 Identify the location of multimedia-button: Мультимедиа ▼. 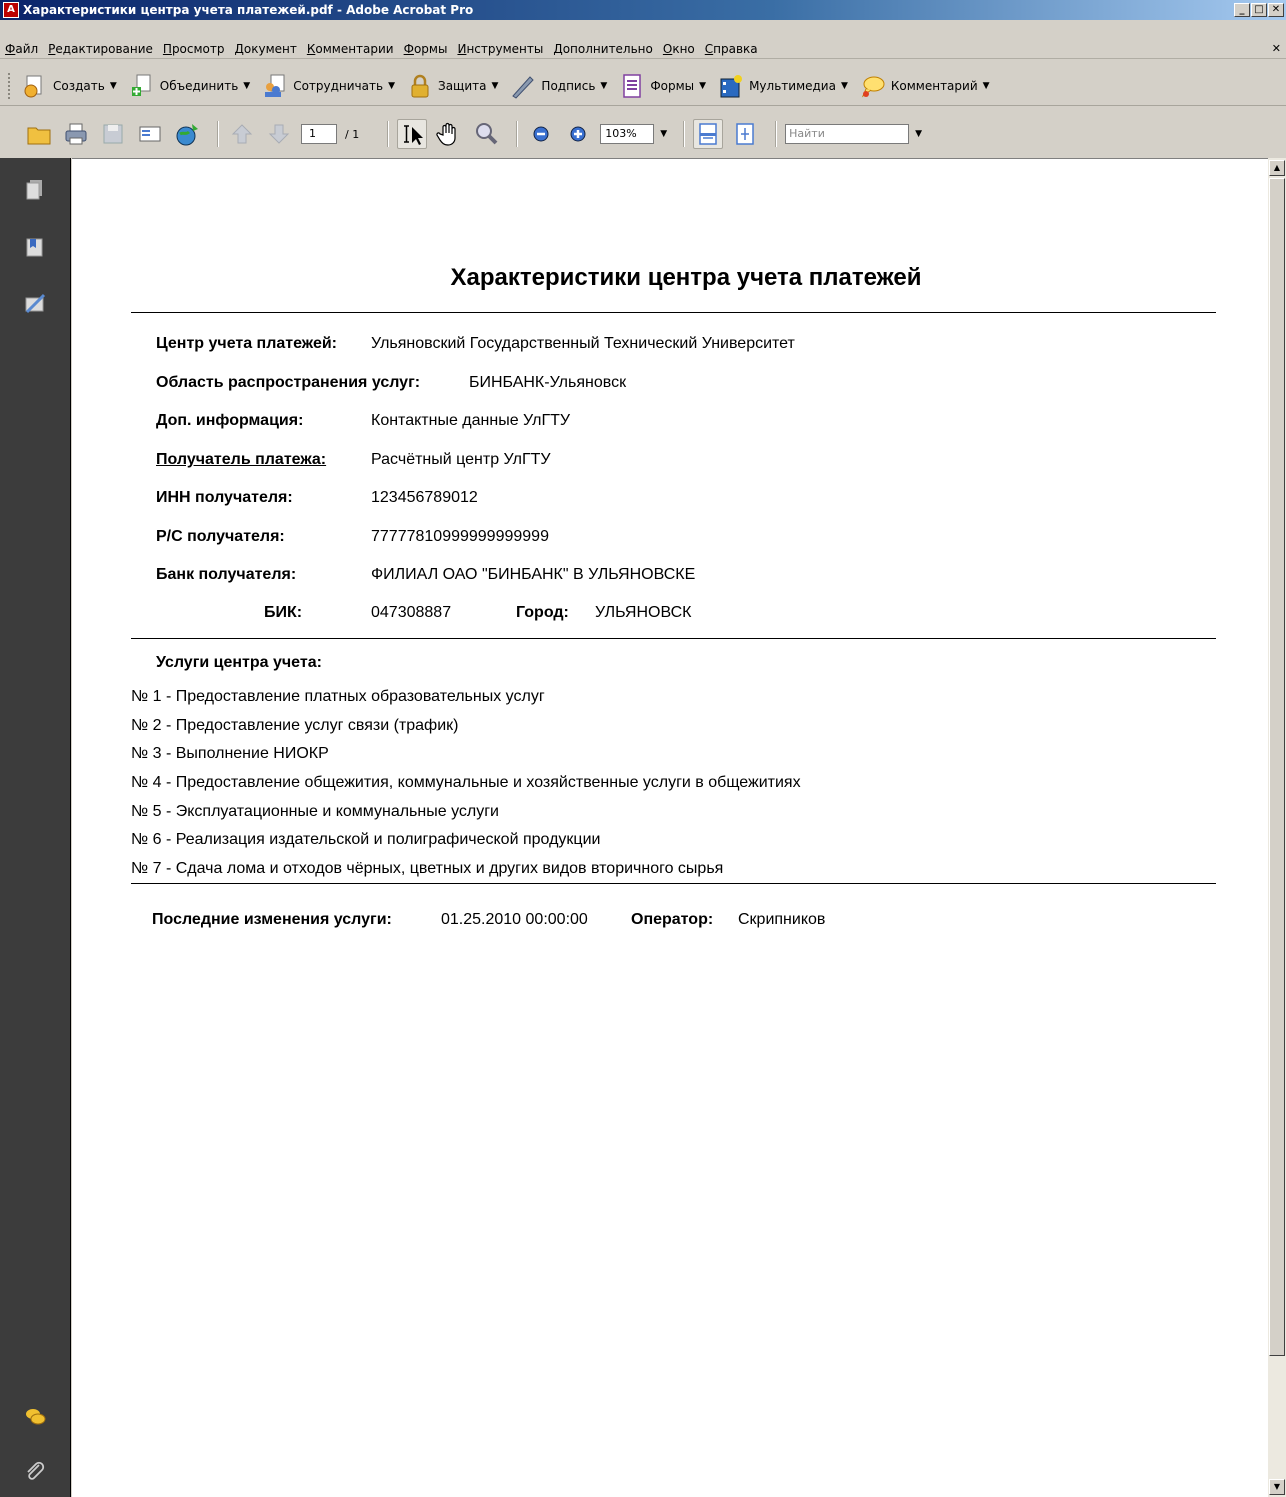
(783, 86).